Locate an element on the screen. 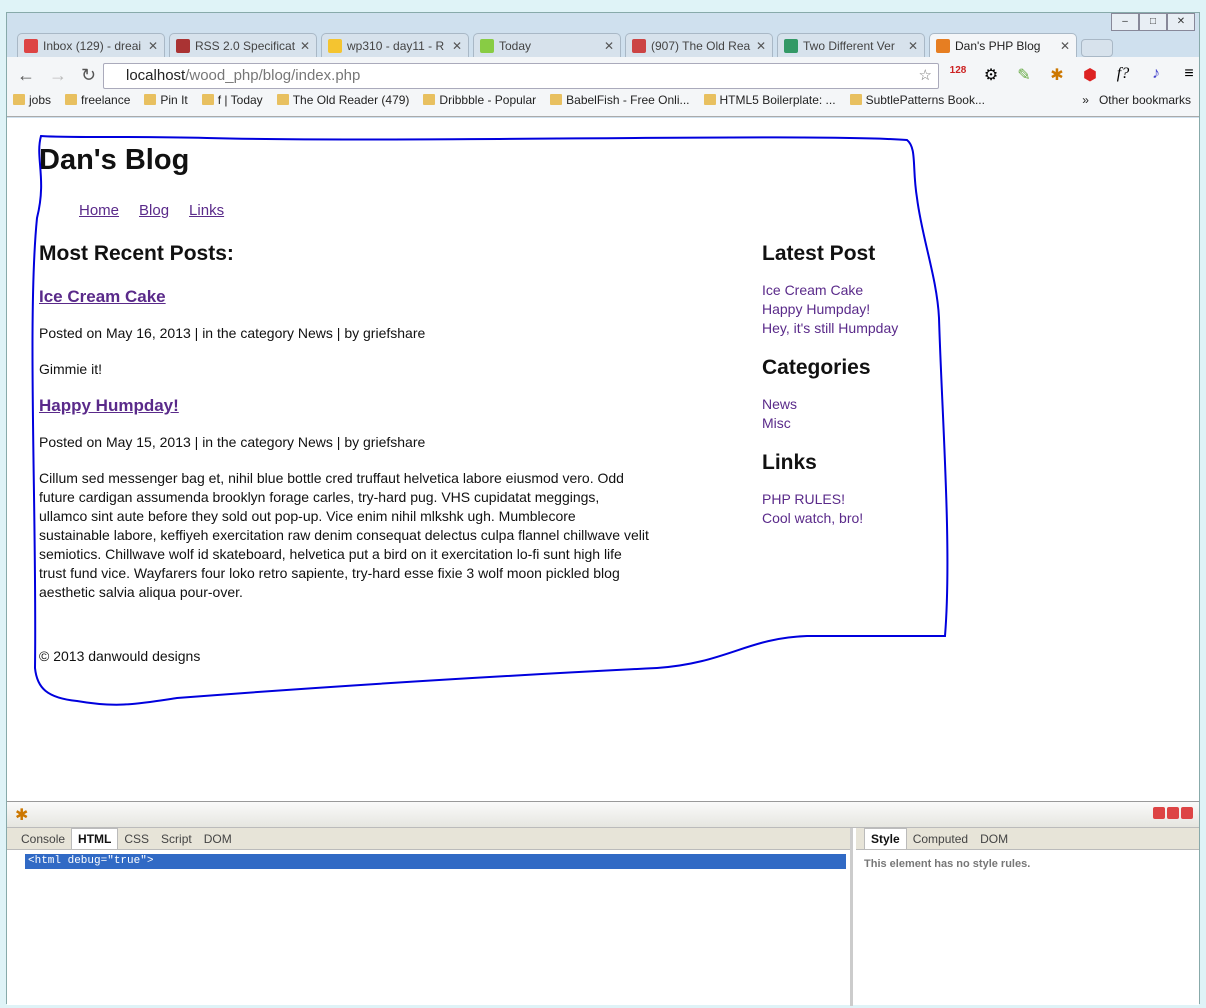  sidebar-link: Ice Cream Cake is located at coordinates (830, 290).